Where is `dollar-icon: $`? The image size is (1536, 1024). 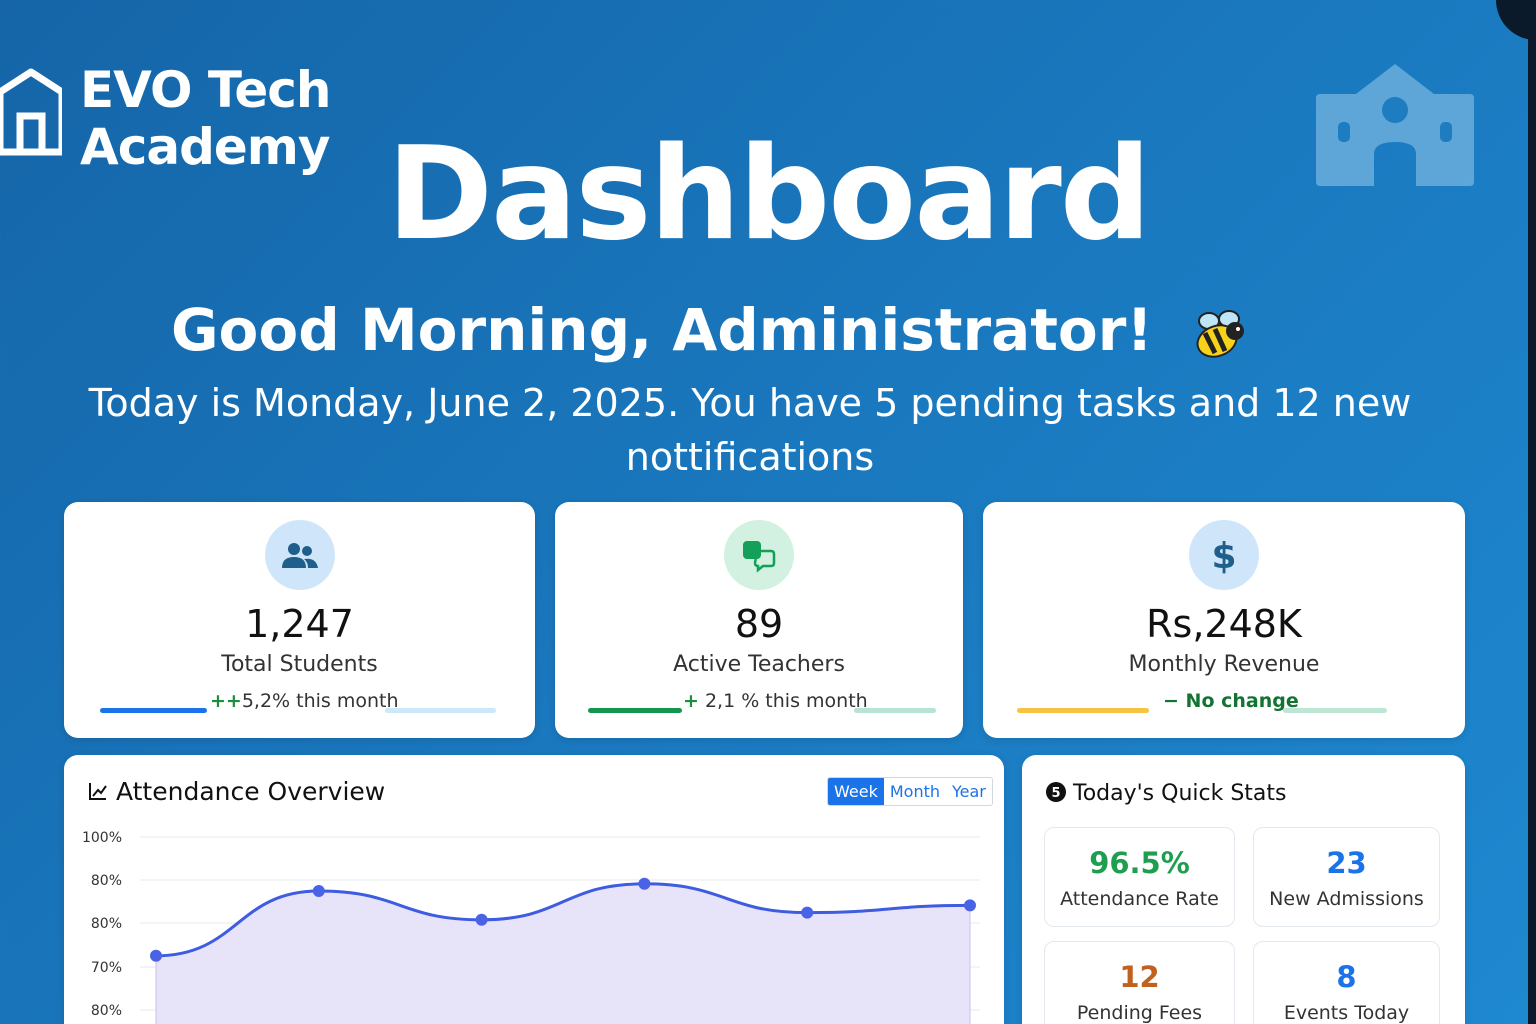
dollar-icon: $ is located at coordinates (1223, 555).